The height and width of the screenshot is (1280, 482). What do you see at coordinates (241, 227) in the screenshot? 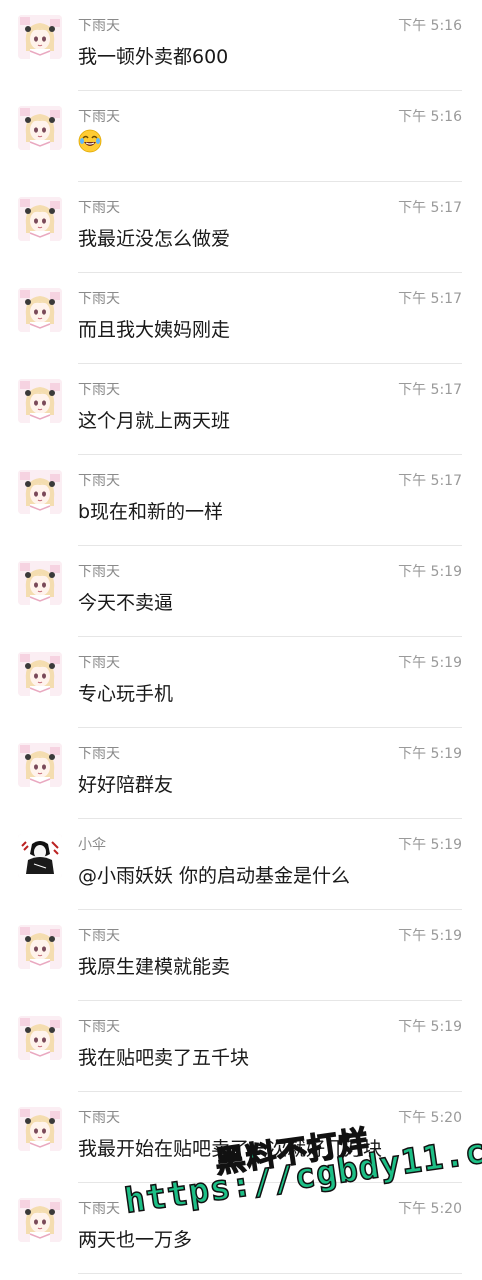
I see `chat-message-row: 下雨天 下午 5:17 我最近没怎么做爱` at bounding box center [241, 227].